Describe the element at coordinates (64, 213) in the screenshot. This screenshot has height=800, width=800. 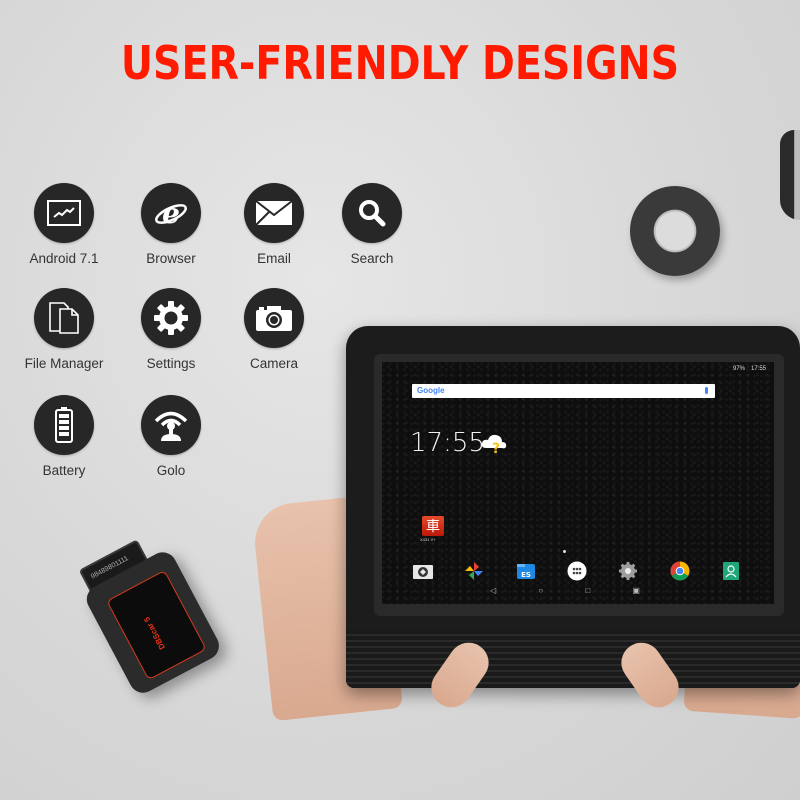
I see `chart-monitor-icon` at that location.